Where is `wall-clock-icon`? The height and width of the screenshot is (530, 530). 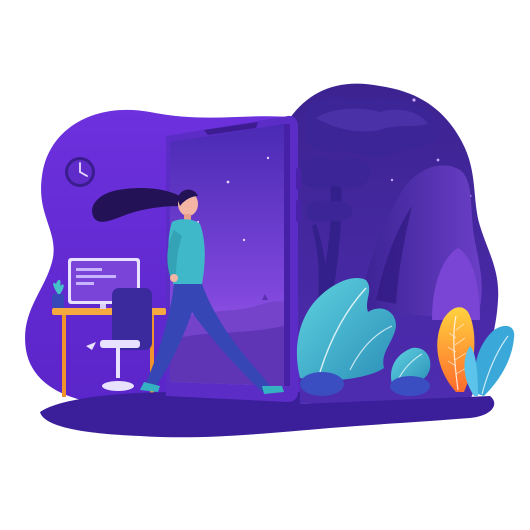 wall-clock-icon is located at coordinates (80, 172).